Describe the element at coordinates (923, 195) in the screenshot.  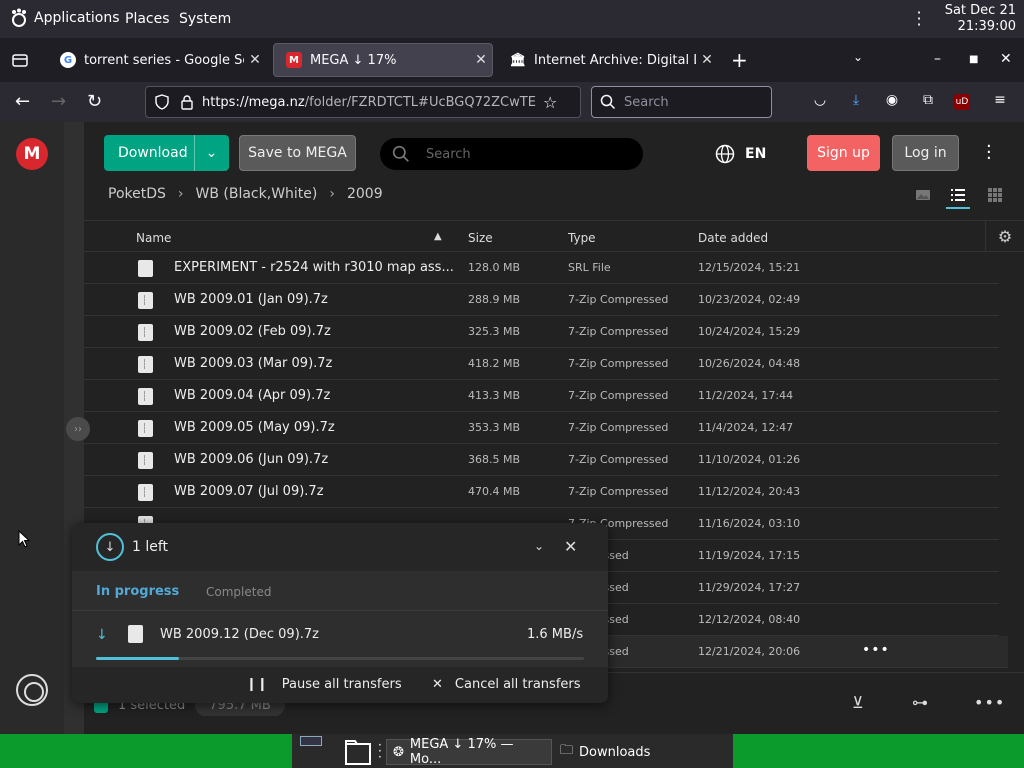
I see `image-view-icon` at that location.